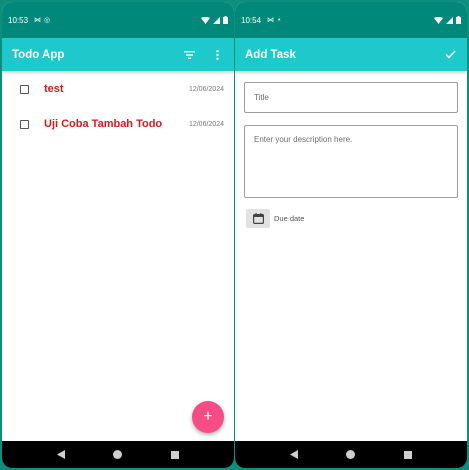 The height and width of the screenshot is (470, 469). I want to click on calendar-button, so click(258, 218).